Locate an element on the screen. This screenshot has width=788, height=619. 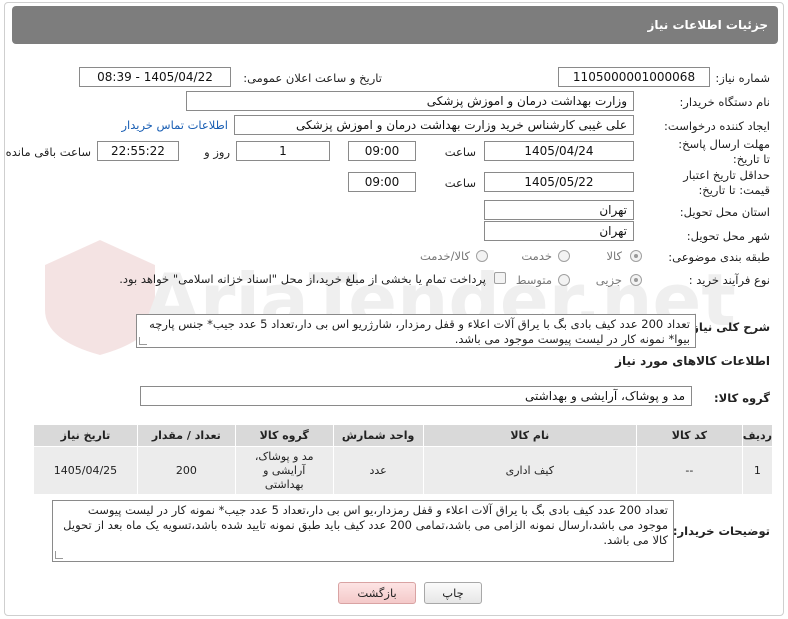
buyer-notes-label: توضیحات خریدار: is located at coordinates (721, 531).